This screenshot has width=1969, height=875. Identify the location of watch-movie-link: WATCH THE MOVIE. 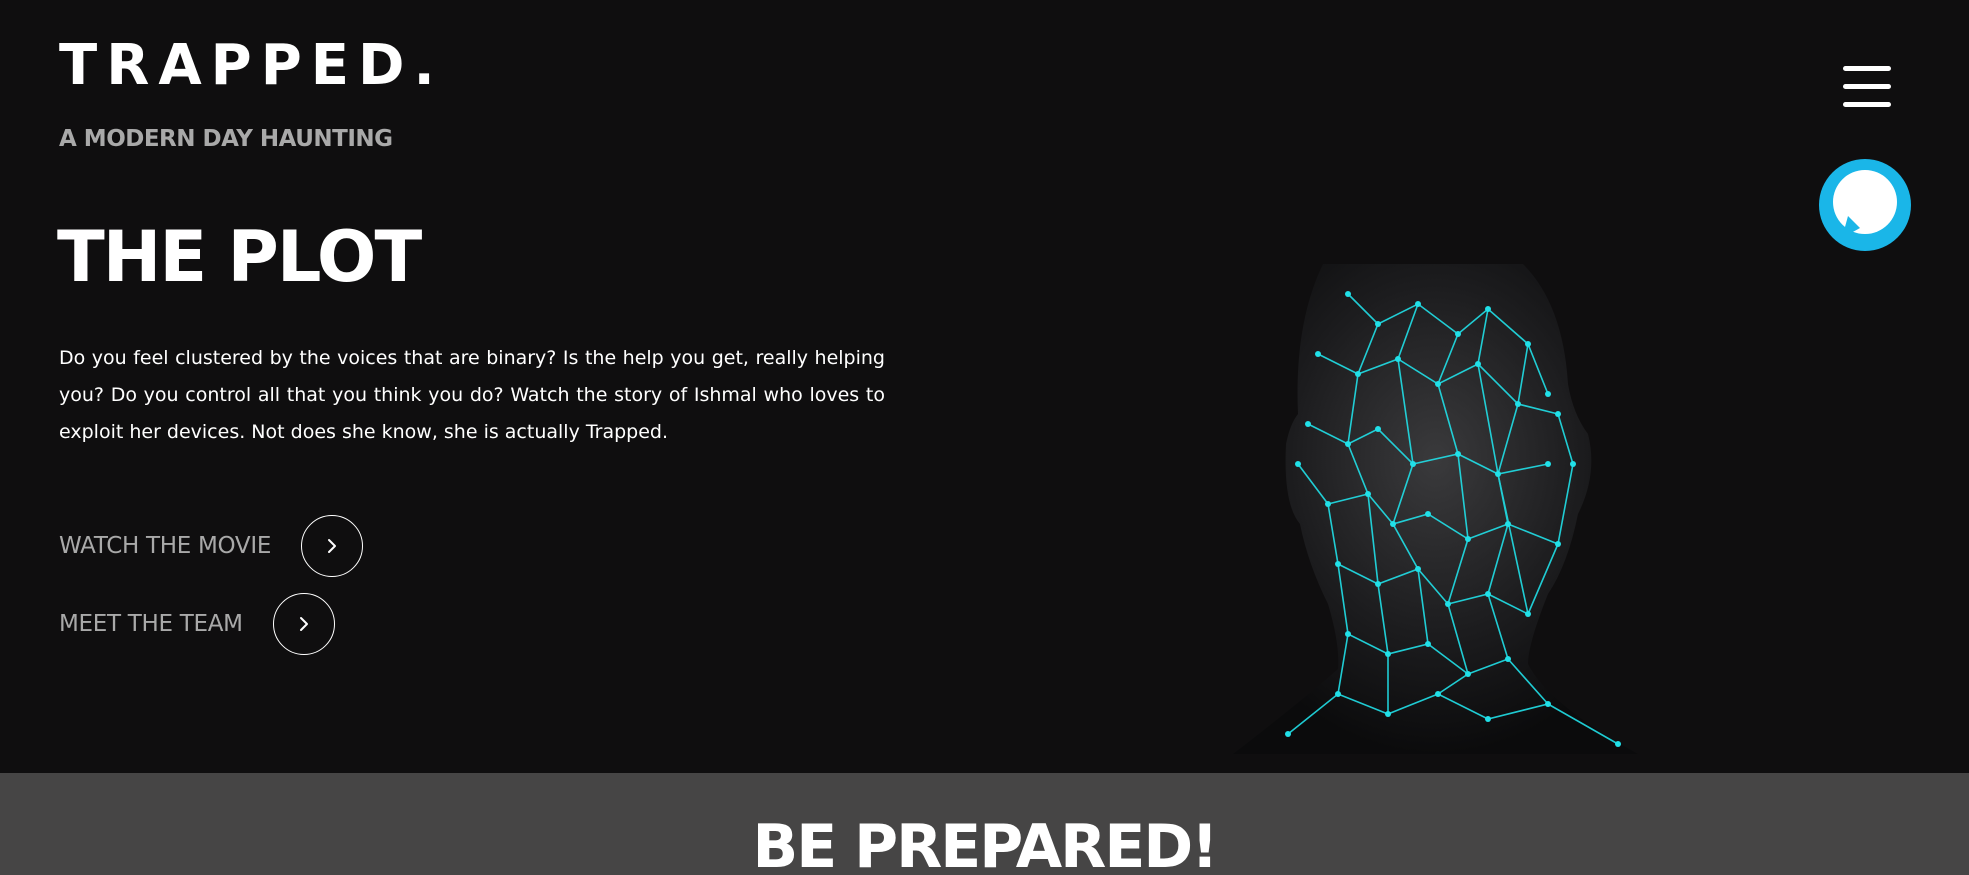
(211, 546).